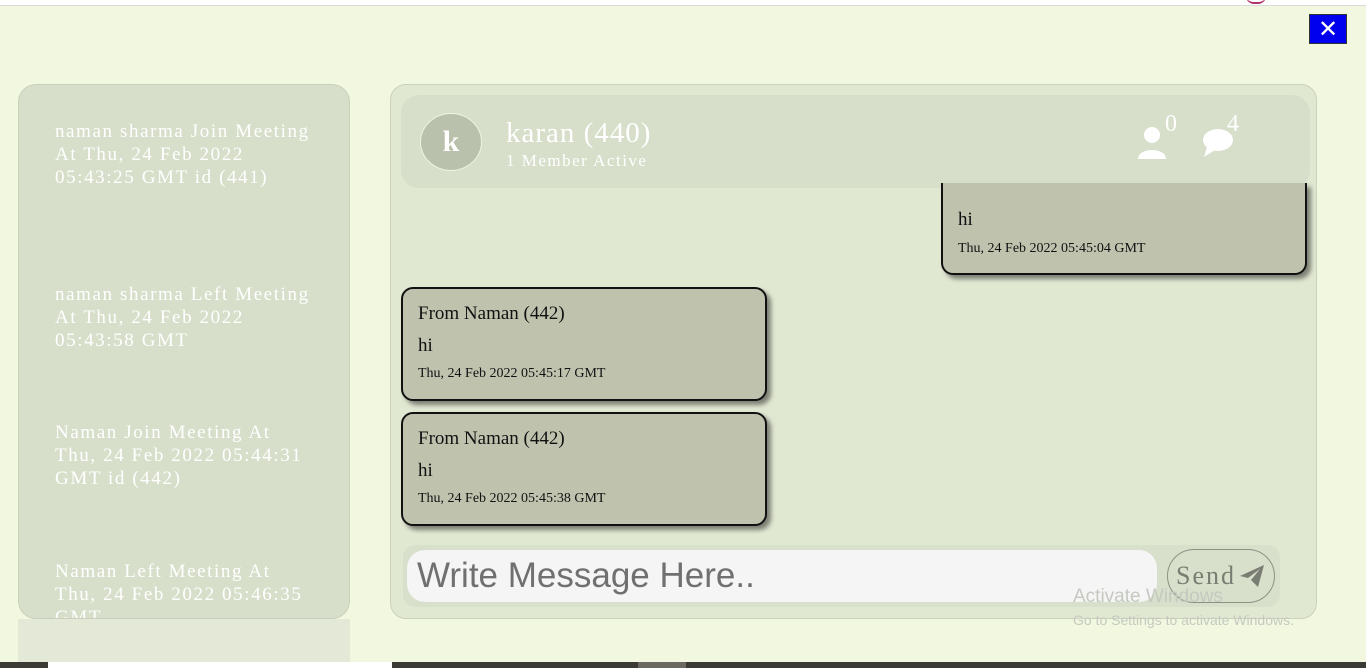 This screenshot has height=668, width=1366. I want to click on top-accent, so click(1256, 2).